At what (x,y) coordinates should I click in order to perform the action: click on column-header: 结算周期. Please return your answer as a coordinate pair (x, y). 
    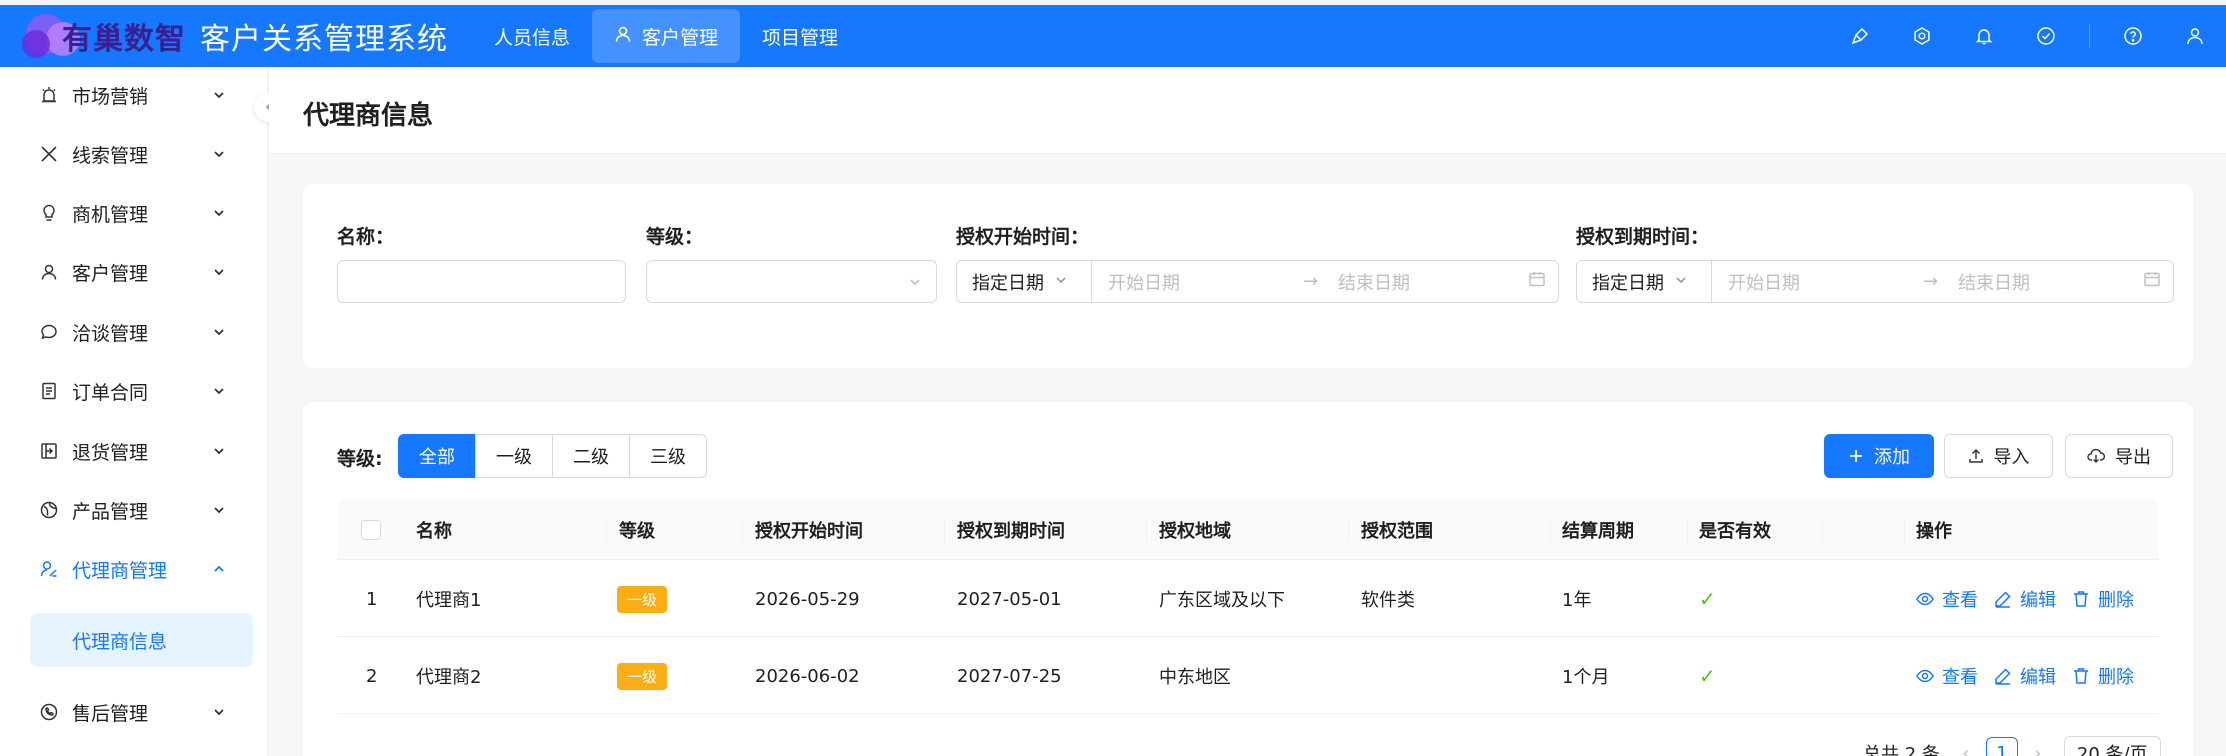
    Looking at the image, I should click on (1598, 530).